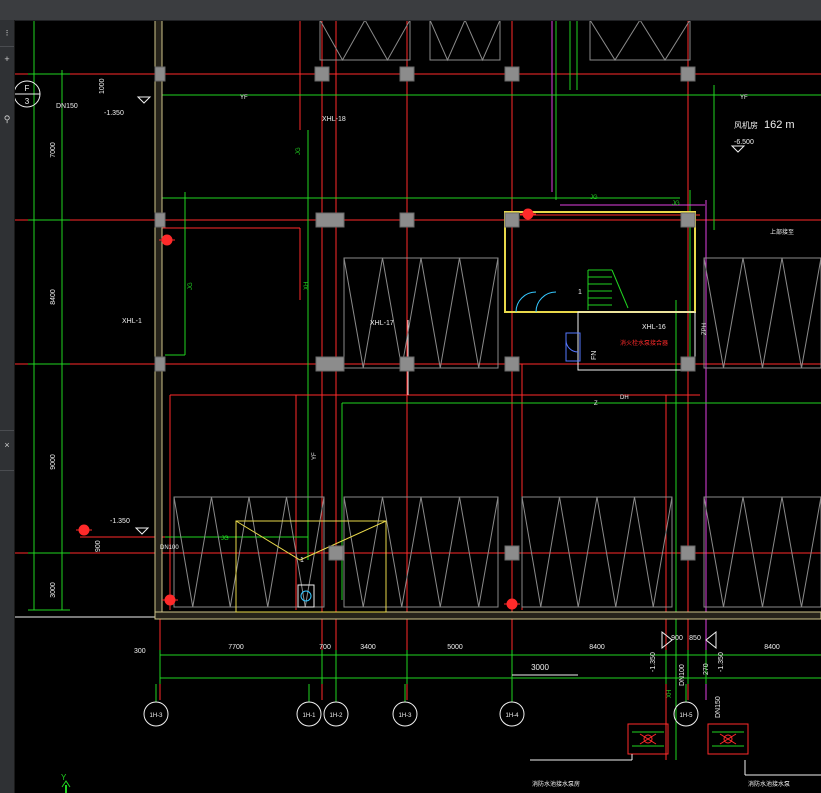  I want to click on label-left-dimension: 3000, so click(53, 590).